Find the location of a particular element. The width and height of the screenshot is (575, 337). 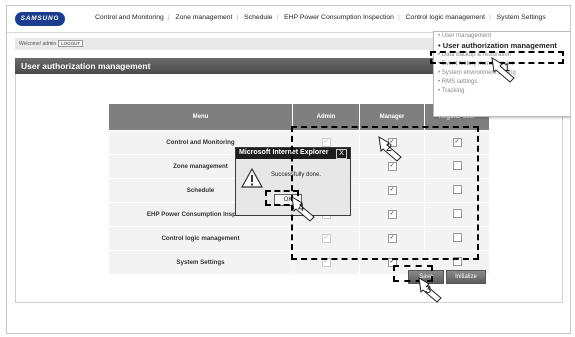

initialize-button: Initialize is located at coordinates (466, 277).